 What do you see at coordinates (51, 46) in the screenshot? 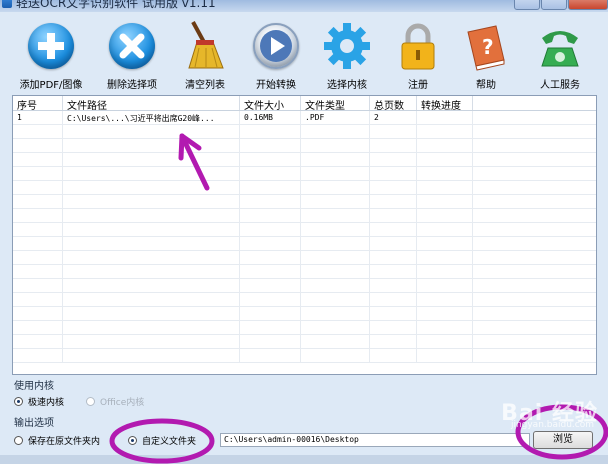
I see `plus-icon` at bounding box center [51, 46].